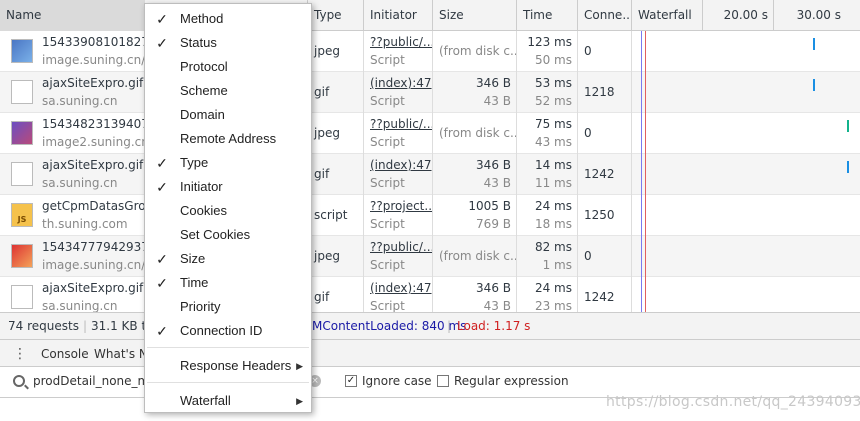 The image size is (860, 421). Describe the element at coordinates (738, 15) in the screenshot. I see `waterfall-tick-20s: 20.00 s` at that location.